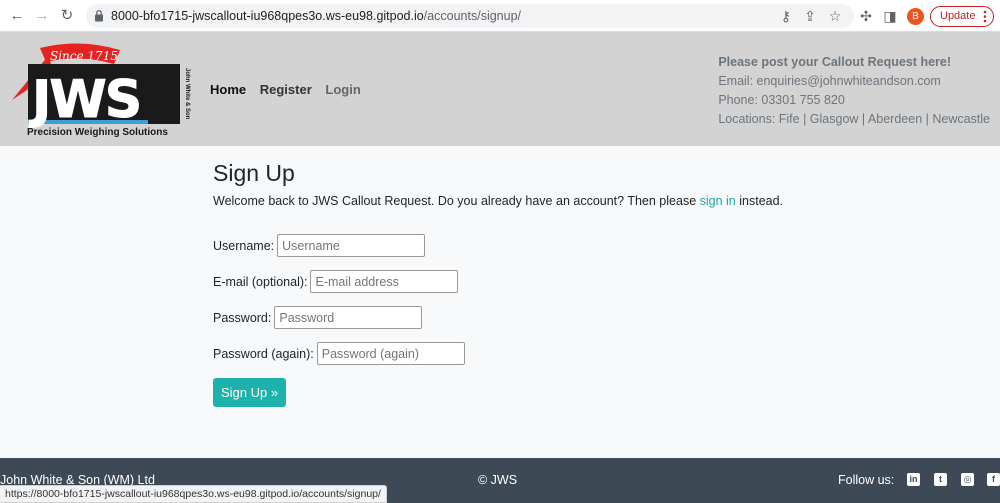 Image resolution: width=1000 pixels, height=503 pixels. Describe the element at coordinates (835, 16) in the screenshot. I see `star-icon: ☆` at that location.